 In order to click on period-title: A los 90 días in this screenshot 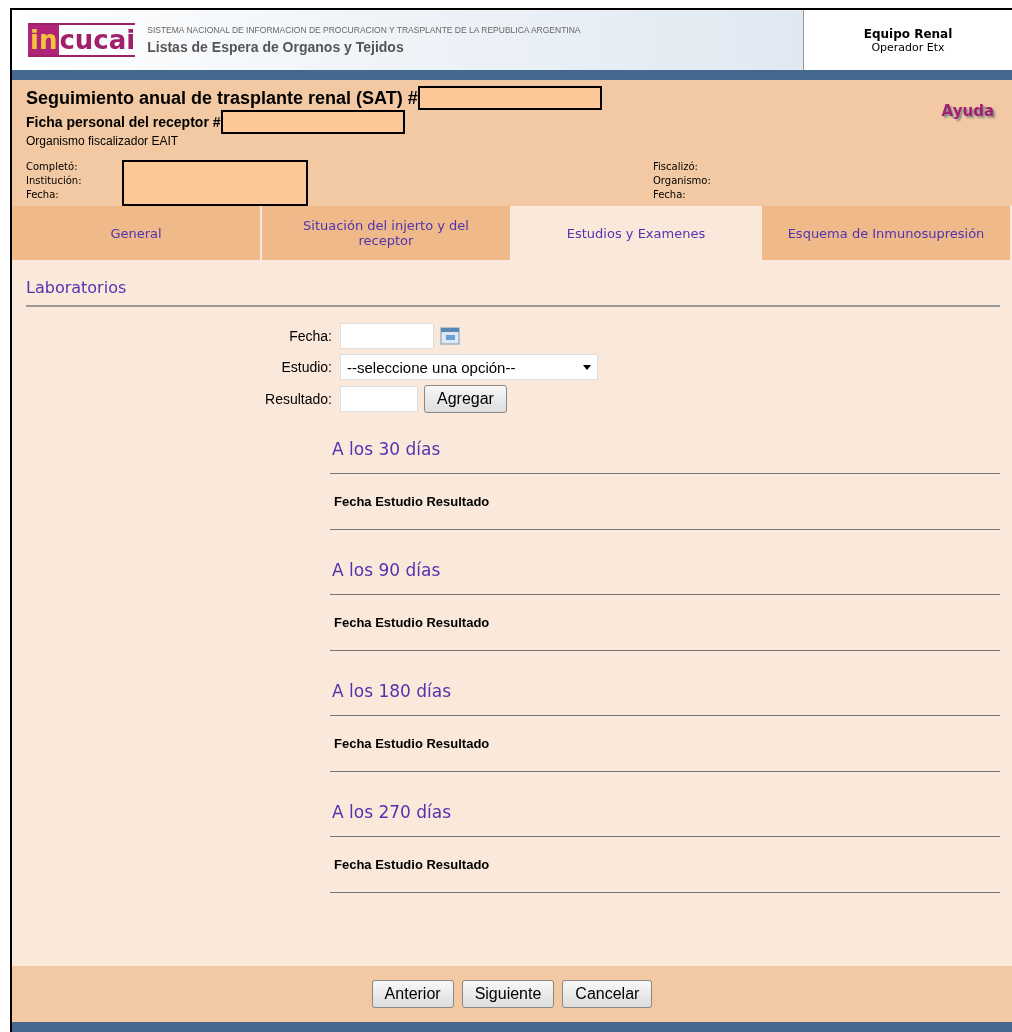, I will do `click(665, 573)`.